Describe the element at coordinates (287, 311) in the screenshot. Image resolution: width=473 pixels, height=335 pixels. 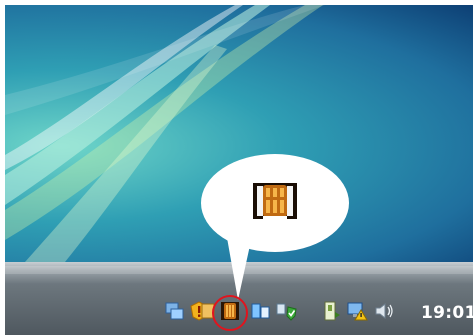
I see `defender-shield-icon` at that location.